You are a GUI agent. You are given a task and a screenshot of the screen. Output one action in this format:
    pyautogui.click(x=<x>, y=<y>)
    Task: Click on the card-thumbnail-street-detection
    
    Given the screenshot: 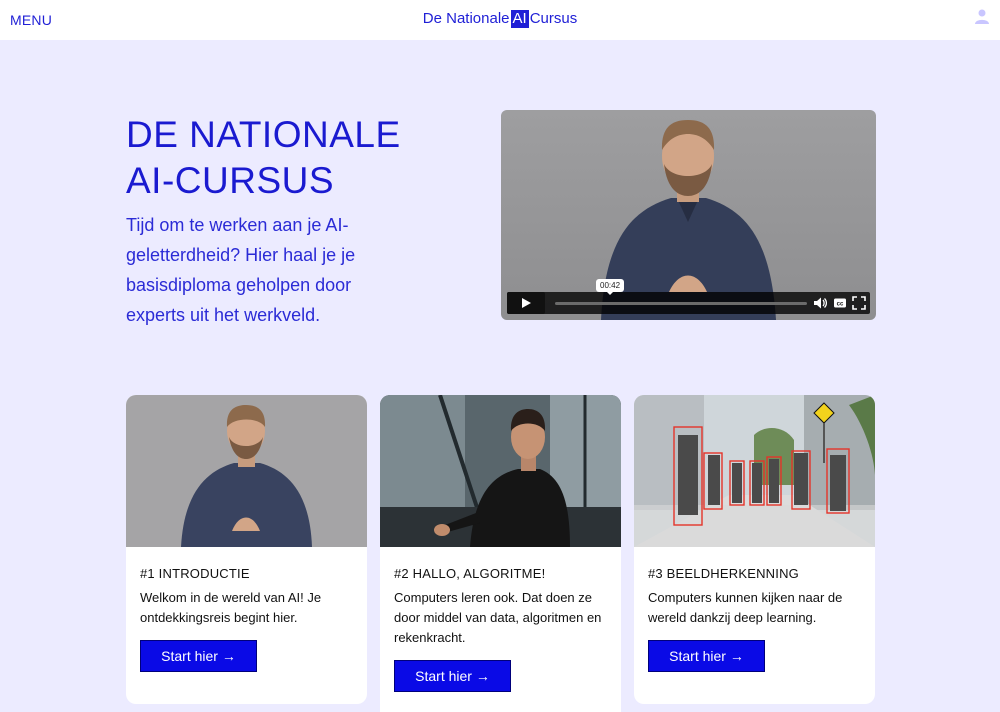 What is the action you would take?
    pyautogui.click(x=754, y=471)
    